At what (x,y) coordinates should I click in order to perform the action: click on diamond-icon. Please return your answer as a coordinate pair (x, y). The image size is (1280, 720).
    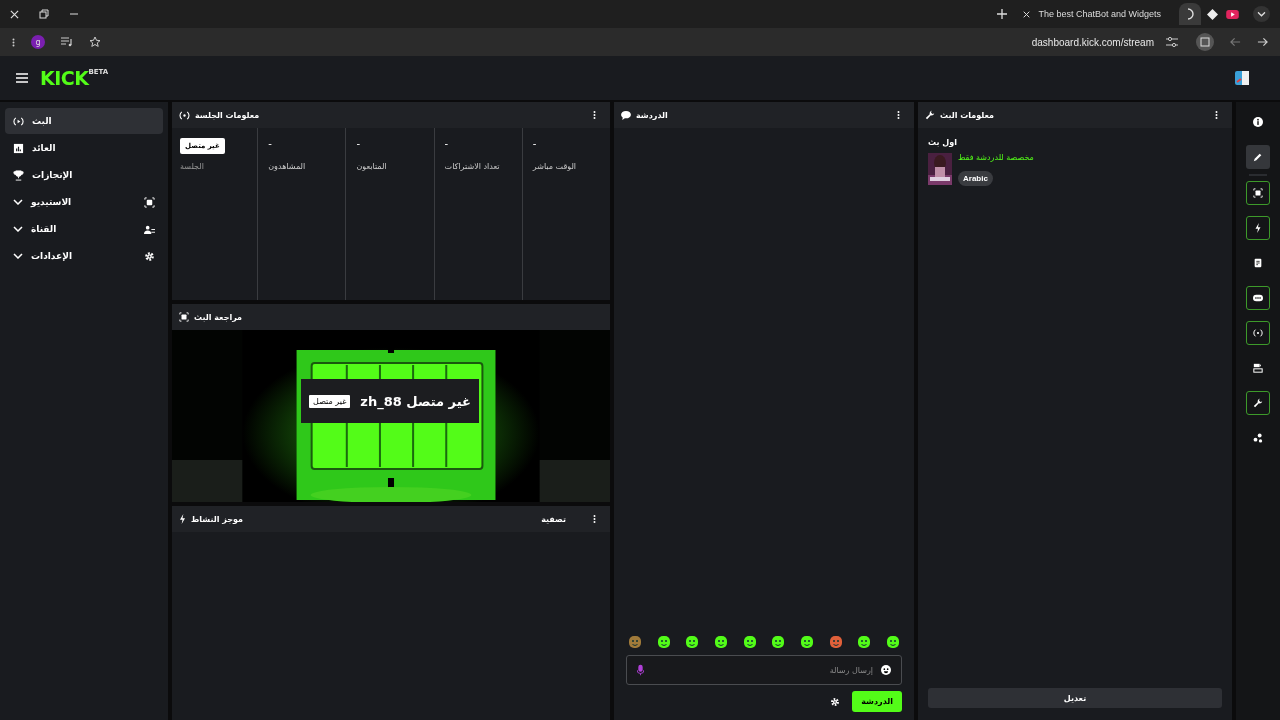
    Looking at the image, I should click on (1212, 14).